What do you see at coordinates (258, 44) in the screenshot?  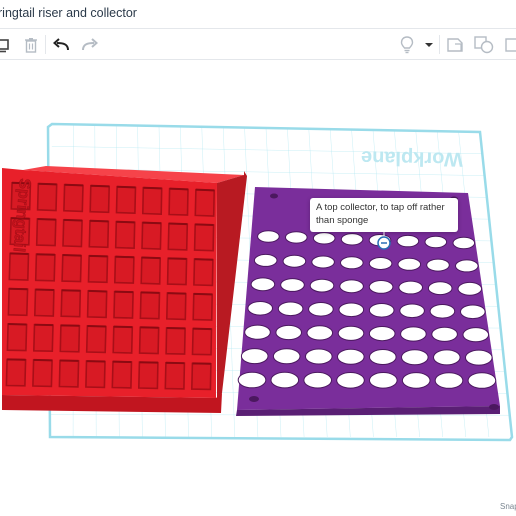 I see `toolbar` at bounding box center [258, 44].